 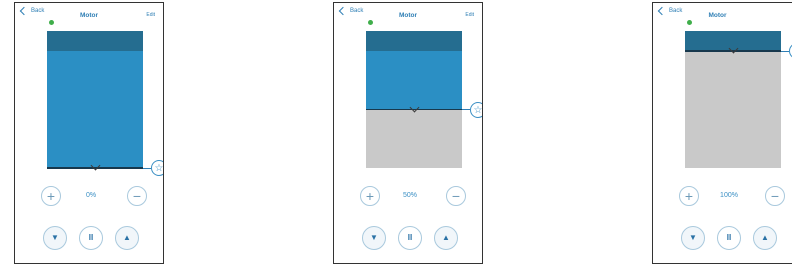 I want to click on level-percent: 0%, so click(x=91, y=195).